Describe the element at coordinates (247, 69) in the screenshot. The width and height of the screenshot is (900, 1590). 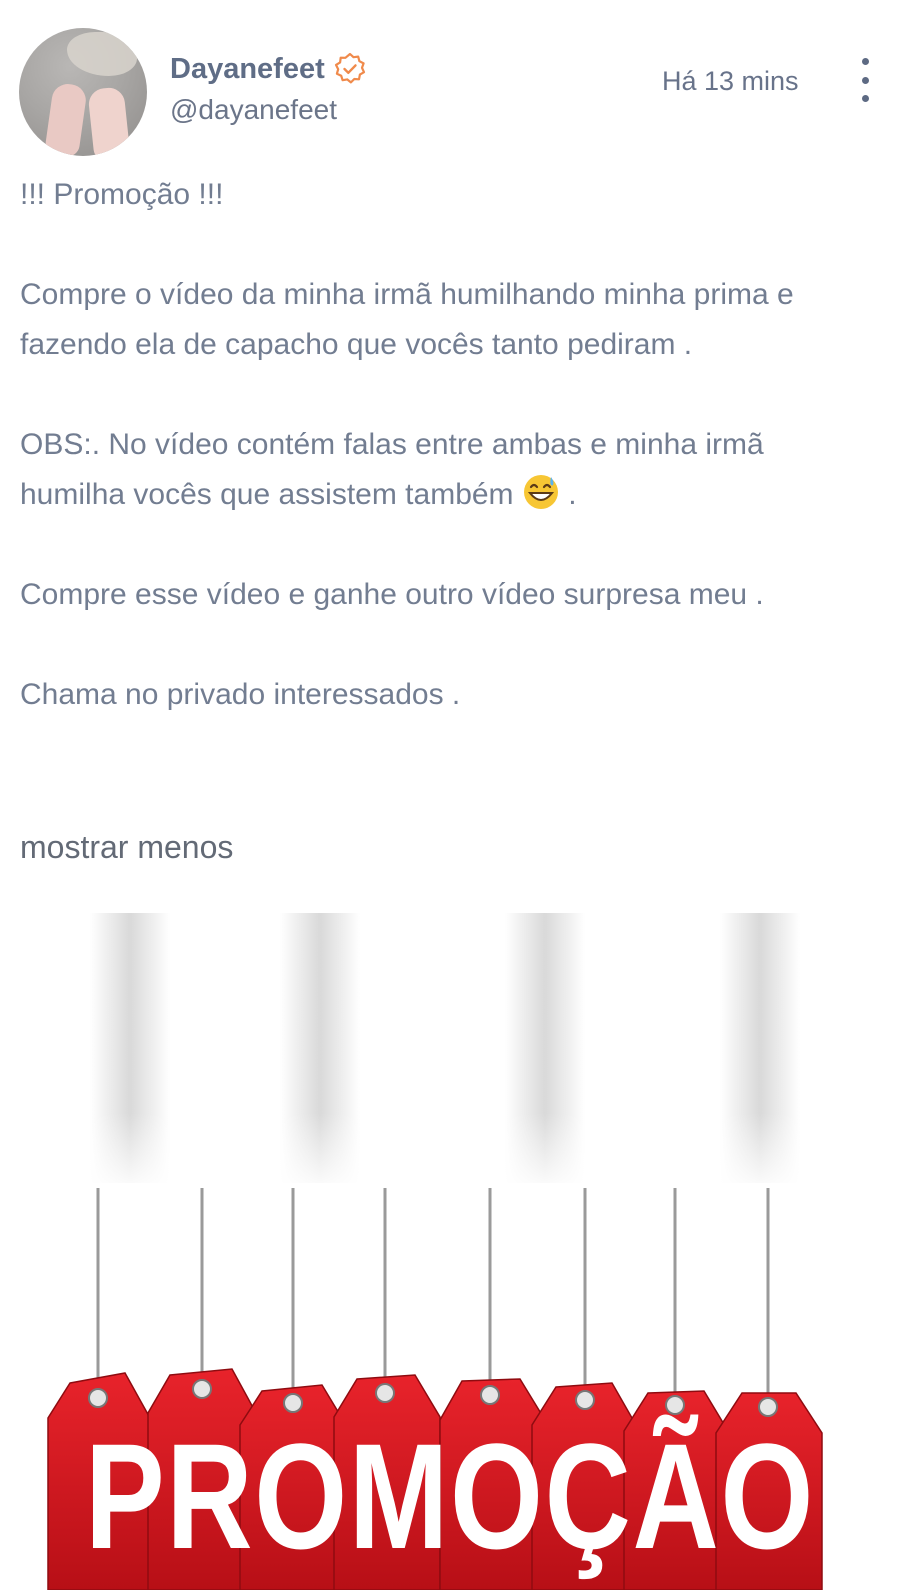
I see `author-display-name: Dayanefeet` at that location.